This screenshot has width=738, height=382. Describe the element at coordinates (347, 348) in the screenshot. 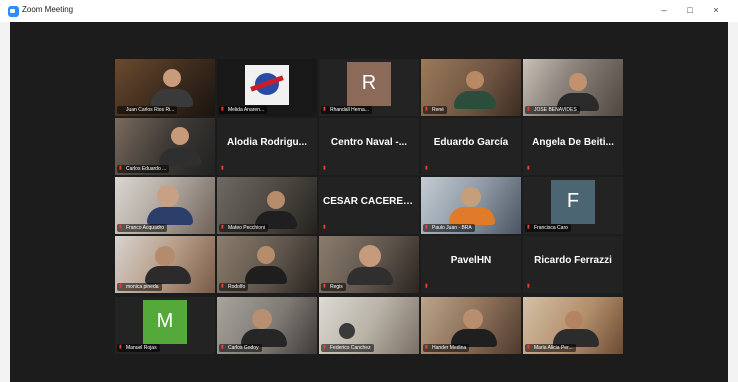

I see `participant-name-label: ▮ Federico Canchez` at that location.